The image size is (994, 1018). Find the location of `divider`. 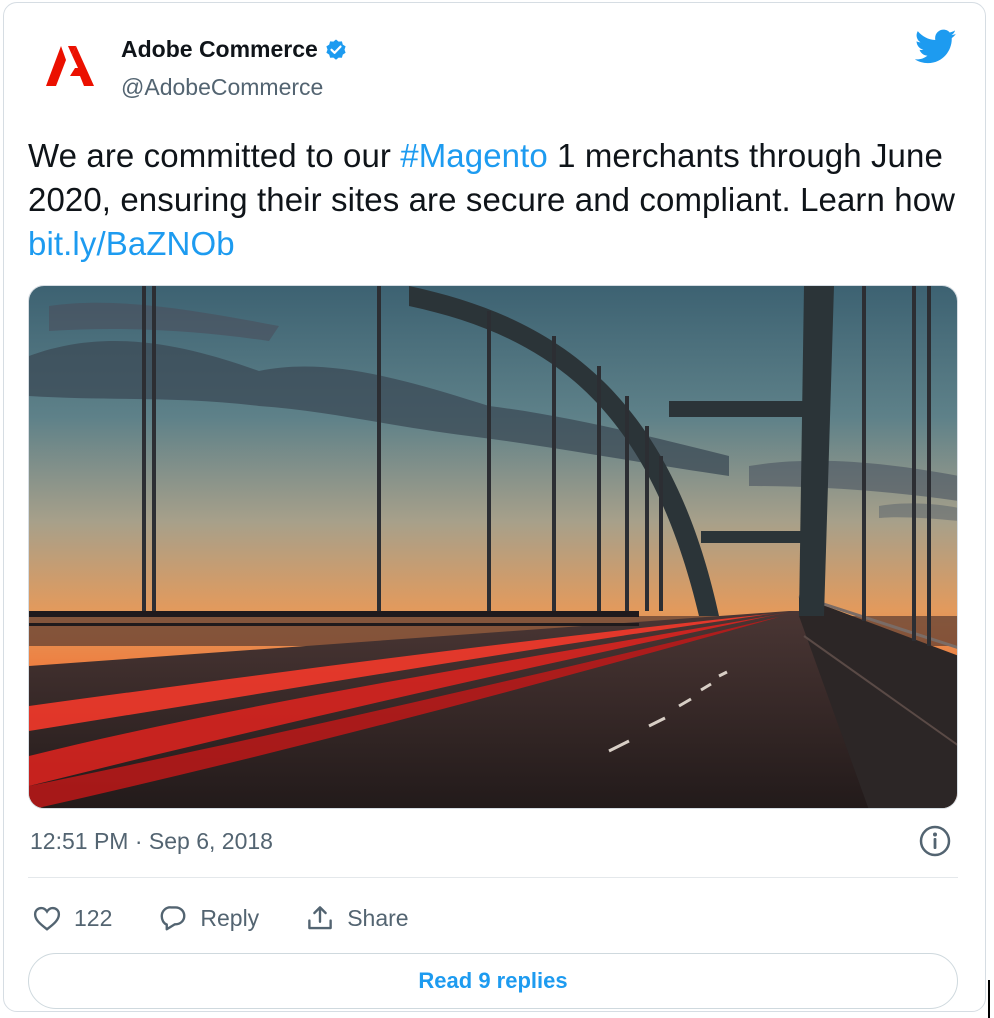

divider is located at coordinates (493, 877).